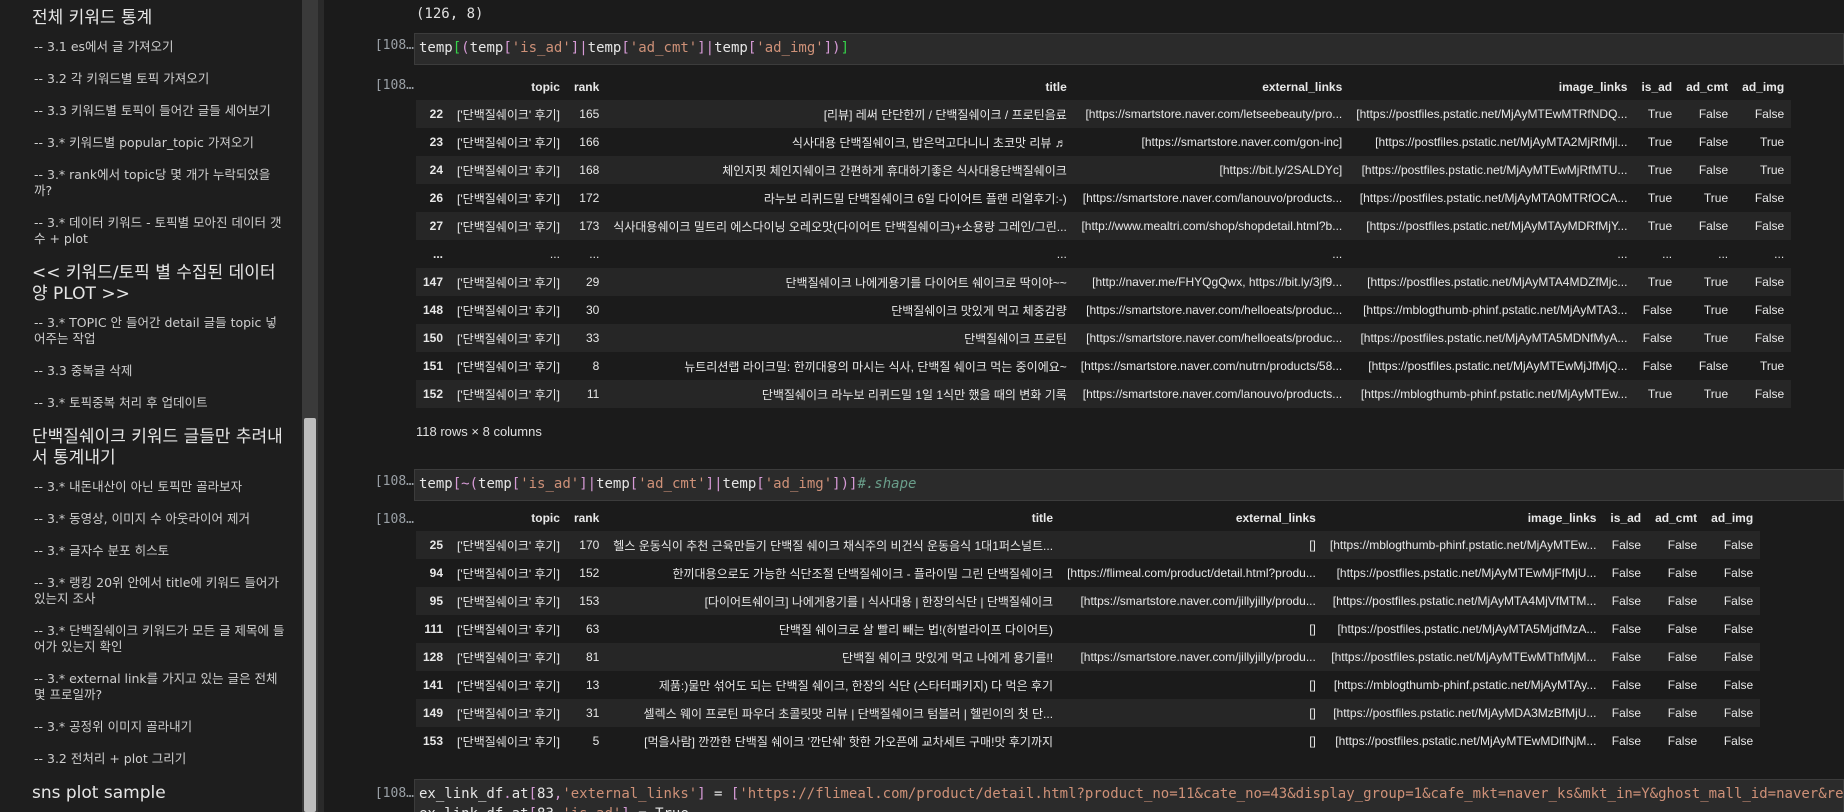 Image resolution: width=1844 pixels, height=812 pixels. I want to click on sidebar-scrollbar-thumb, so click(310, 615).